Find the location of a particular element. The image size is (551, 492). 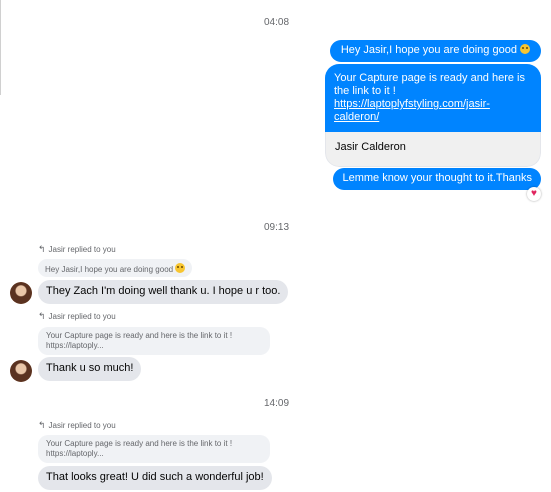

outgoing-message: Hey Jasir,I hope you are doing good is located at coordinates (435, 51).